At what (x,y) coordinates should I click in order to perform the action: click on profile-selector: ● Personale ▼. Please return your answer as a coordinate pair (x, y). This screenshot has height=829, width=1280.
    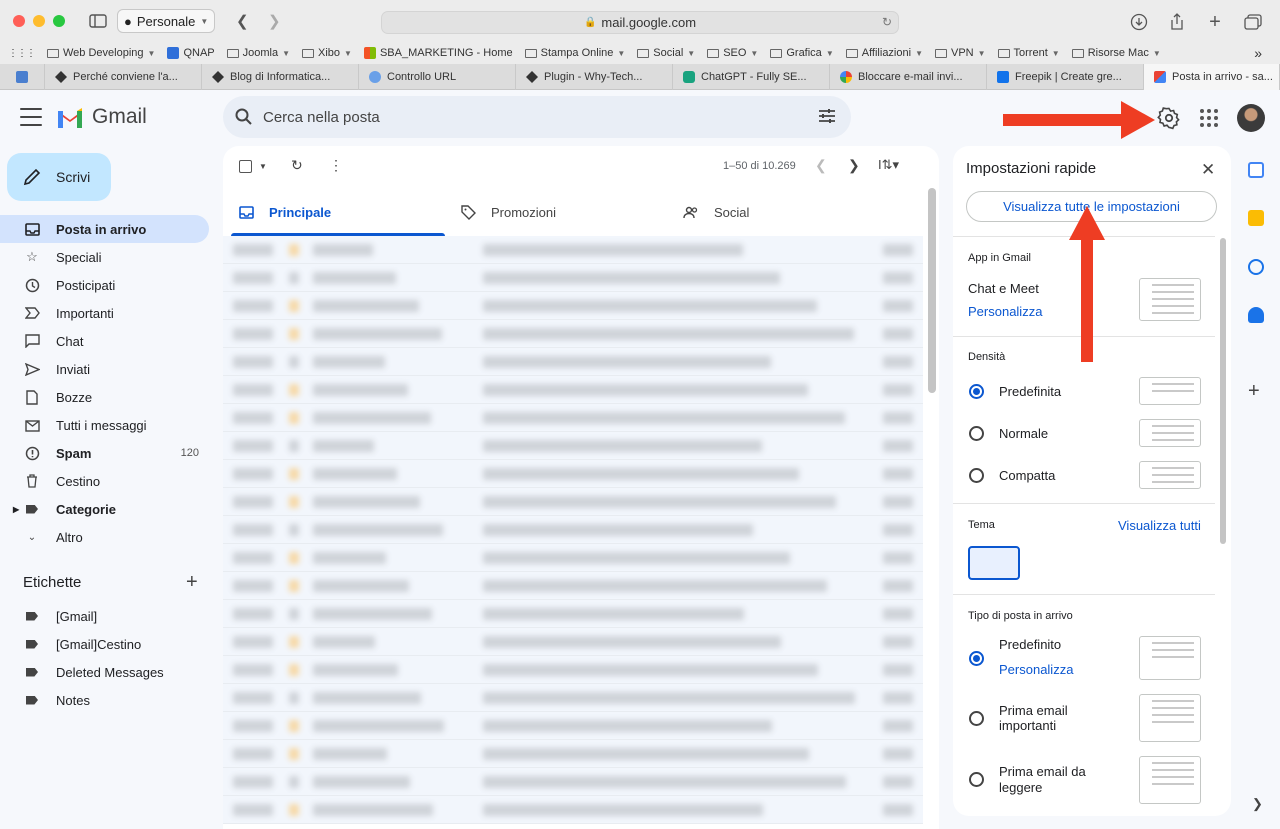
    Looking at the image, I should click on (166, 21).